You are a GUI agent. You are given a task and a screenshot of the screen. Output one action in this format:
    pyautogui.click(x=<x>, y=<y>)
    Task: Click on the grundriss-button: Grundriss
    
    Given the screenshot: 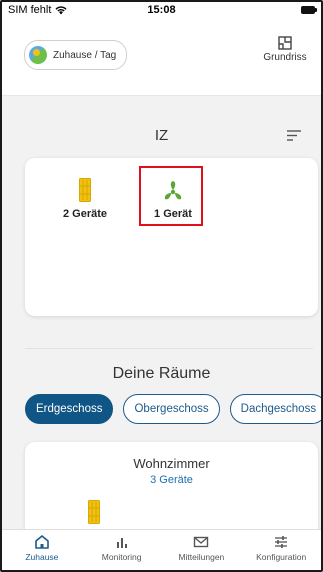 What is the action you would take?
    pyautogui.click(x=285, y=49)
    